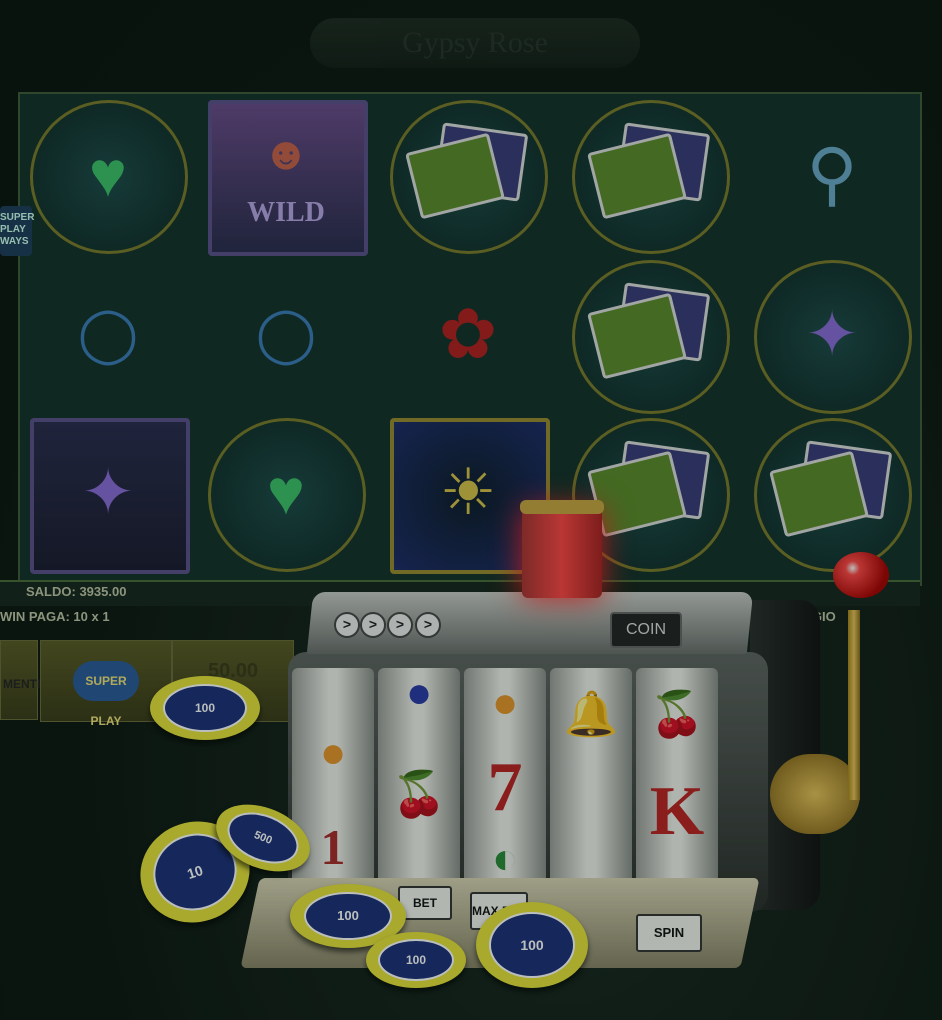 The height and width of the screenshot is (1020, 942). Describe the element at coordinates (815, 794) in the screenshot. I see `lever-hub` at that location.